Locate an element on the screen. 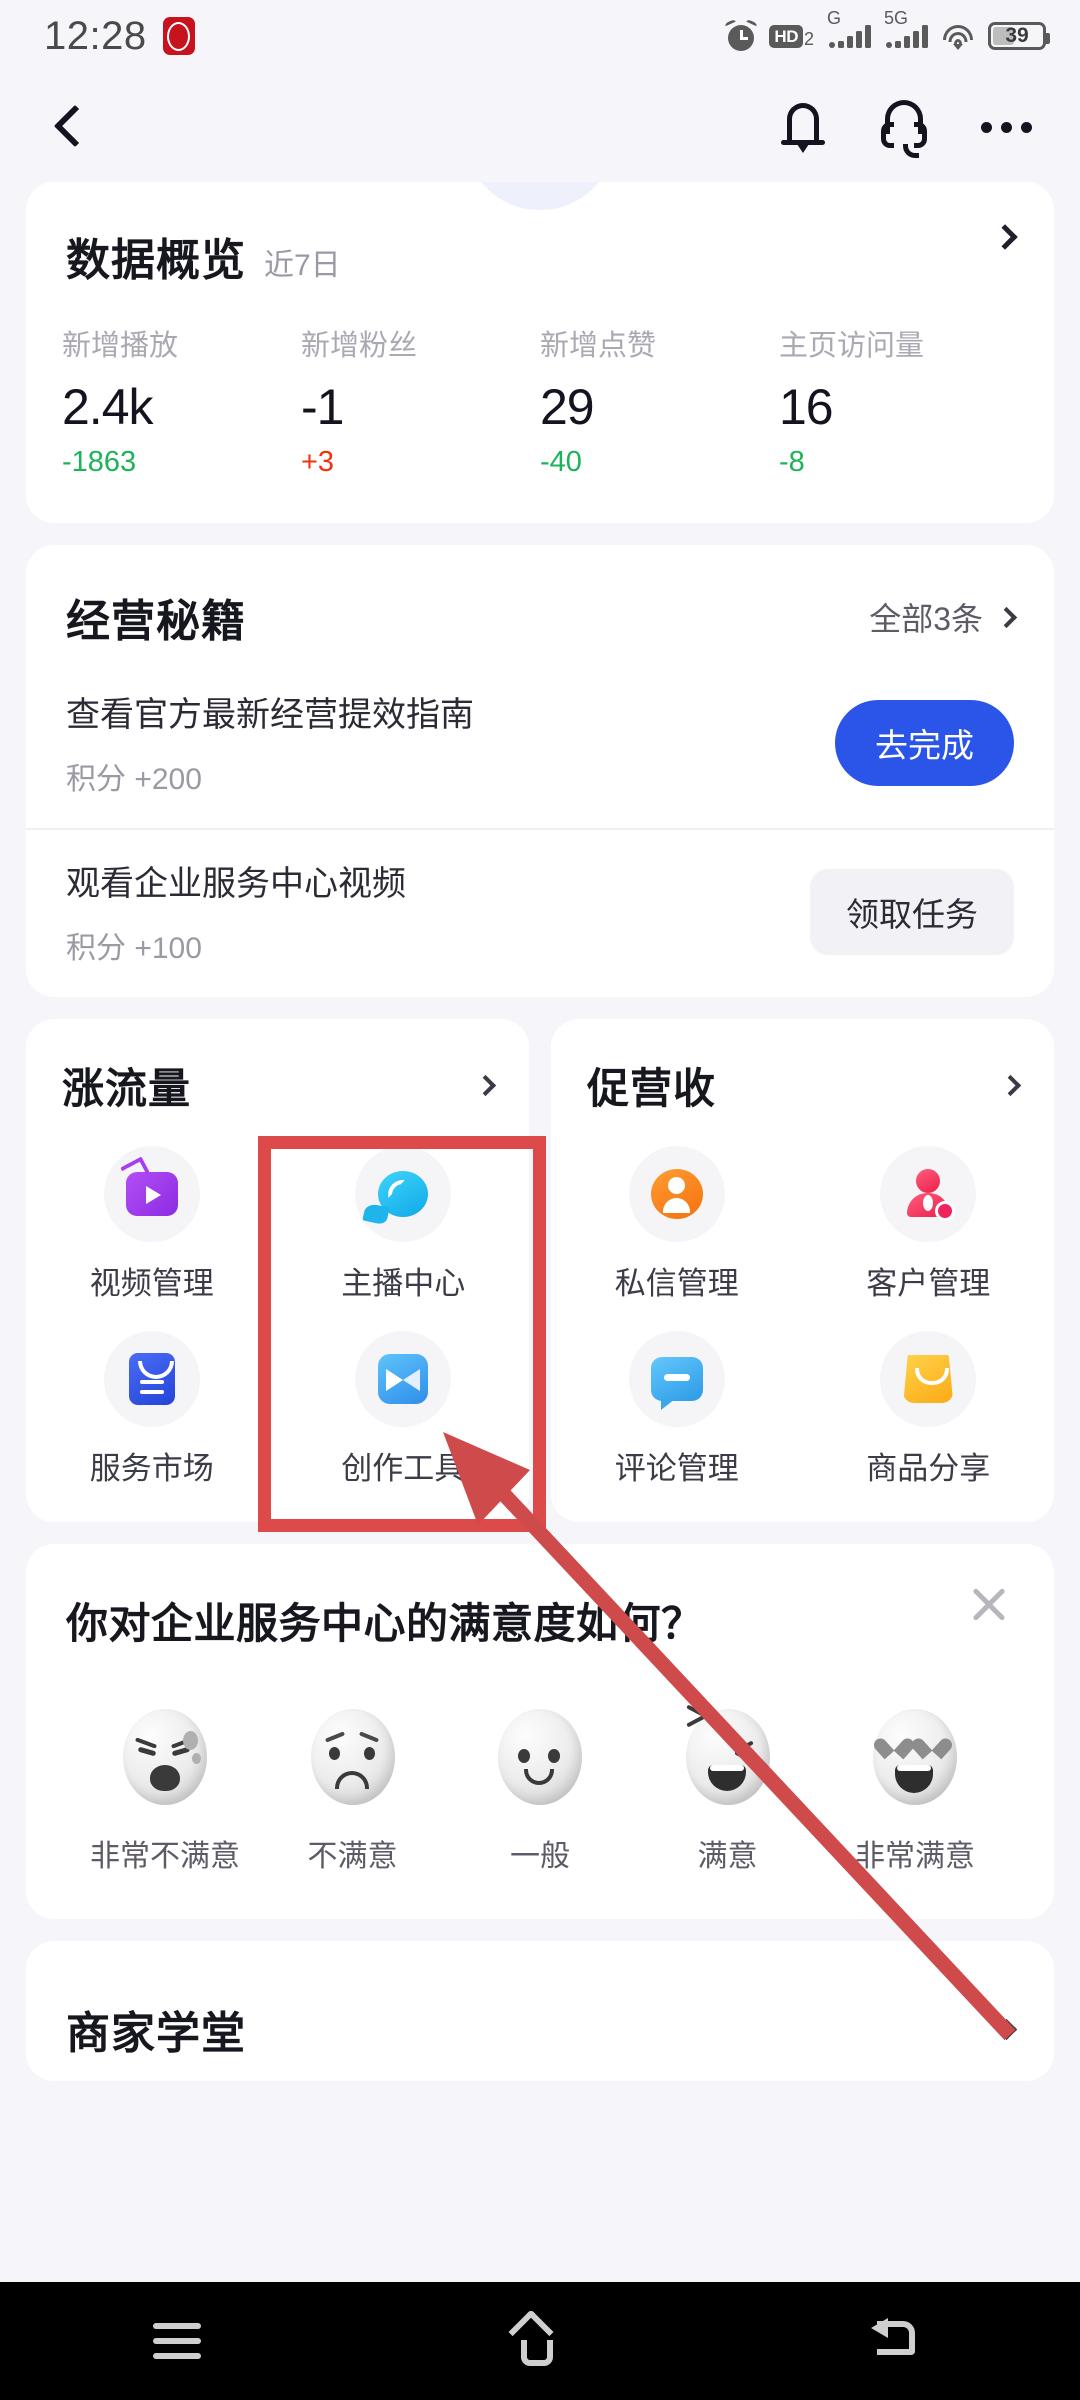  metric-delta: -1863 is located at coordinates (99, 462).